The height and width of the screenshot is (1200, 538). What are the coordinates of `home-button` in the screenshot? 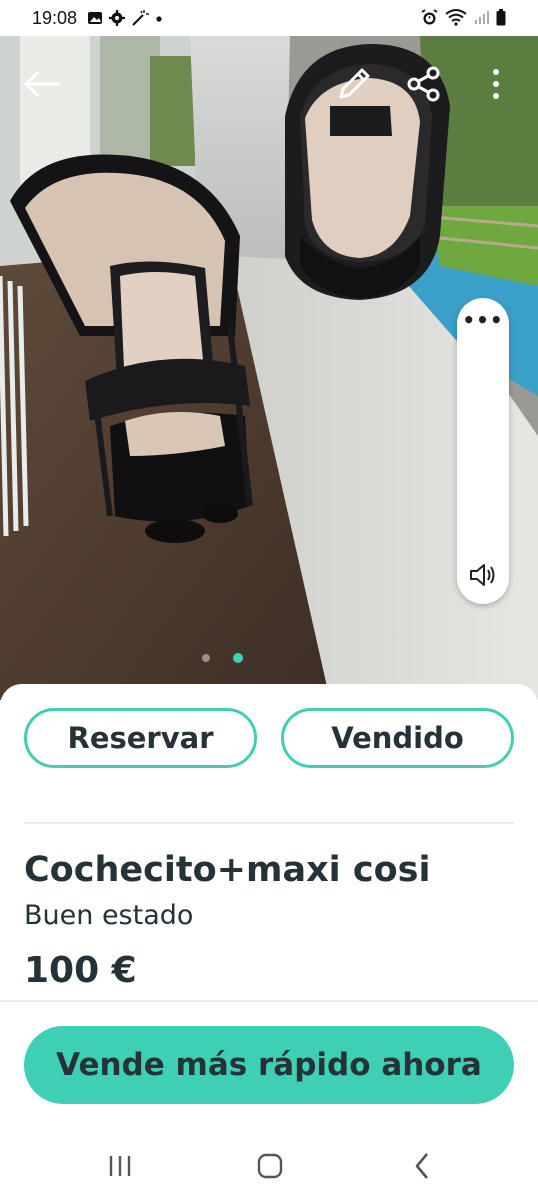 It's located at (270, 1166).